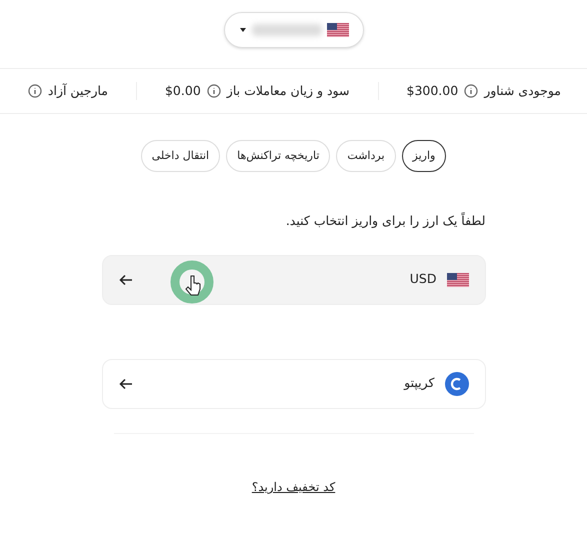 The image size is (587, 550). What do you see at coordinates (182, 91) in the screenshot?
I see `stat-value: $0.00` at bounding box center [182, 91].